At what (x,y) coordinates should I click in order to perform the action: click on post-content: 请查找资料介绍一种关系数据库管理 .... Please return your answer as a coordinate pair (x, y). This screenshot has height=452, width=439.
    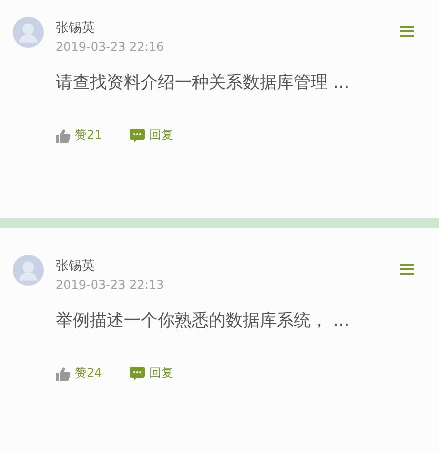
    Looking at the image, I should click on (241, 83).